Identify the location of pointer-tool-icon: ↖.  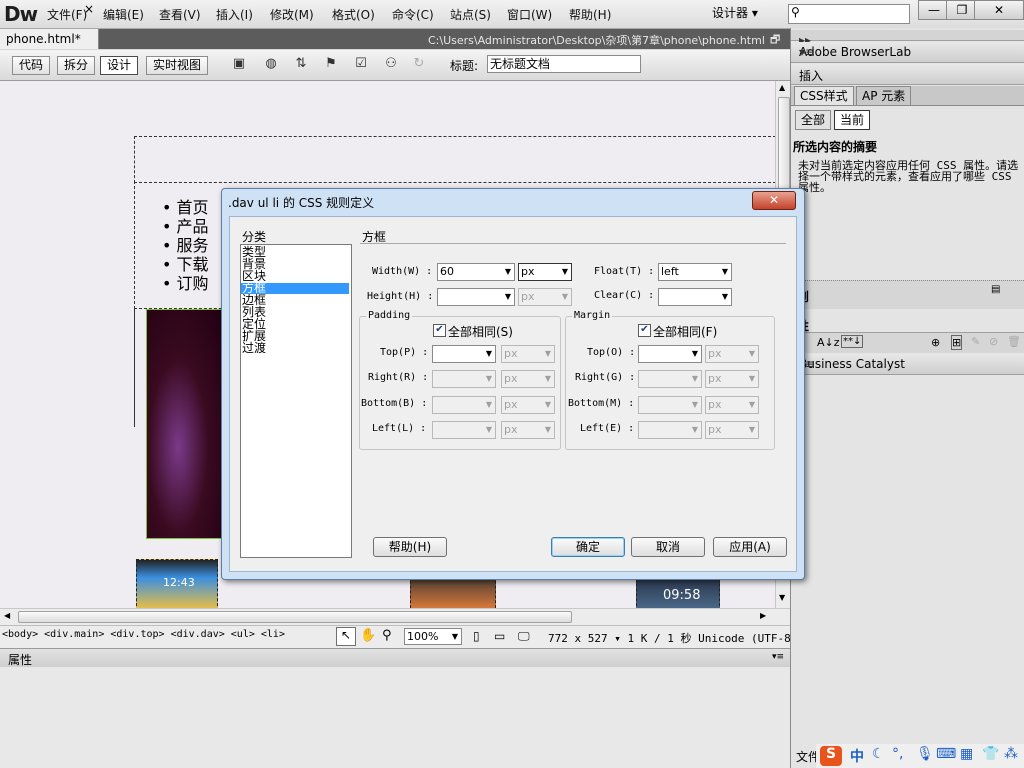
(346, 636).